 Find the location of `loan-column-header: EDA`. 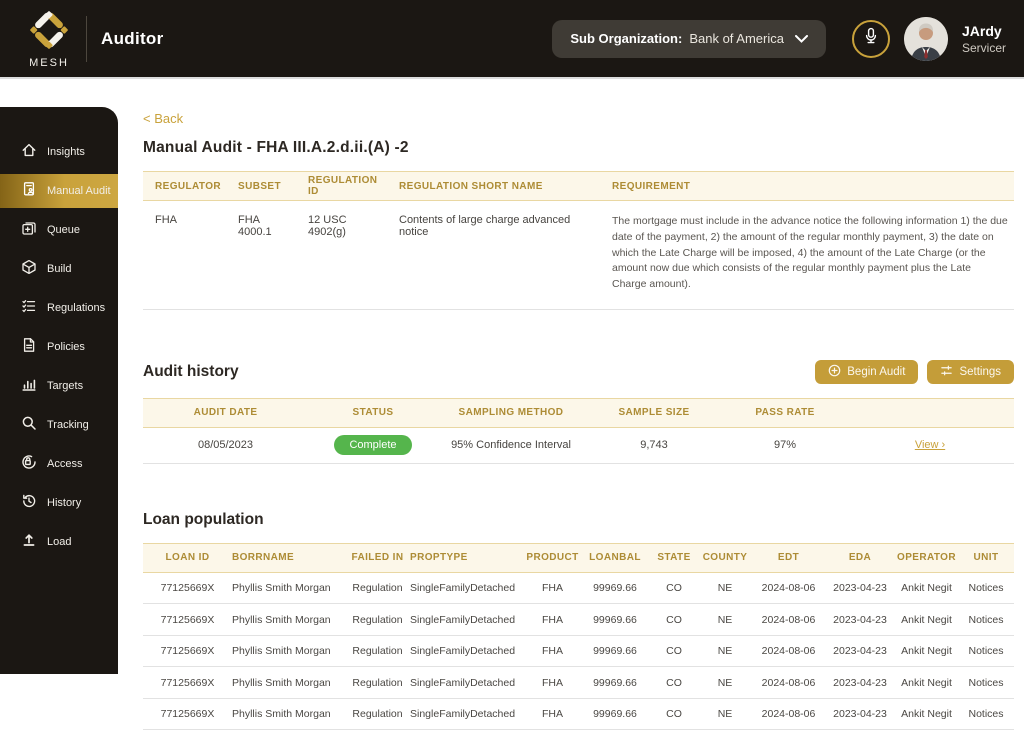

loan-column-header: EDA is located at coordinates (860, 558).